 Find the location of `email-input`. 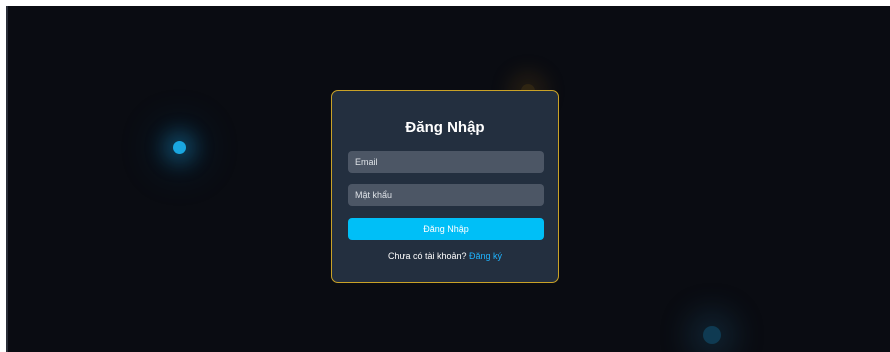

email-input is located at coordinates (446, 162).